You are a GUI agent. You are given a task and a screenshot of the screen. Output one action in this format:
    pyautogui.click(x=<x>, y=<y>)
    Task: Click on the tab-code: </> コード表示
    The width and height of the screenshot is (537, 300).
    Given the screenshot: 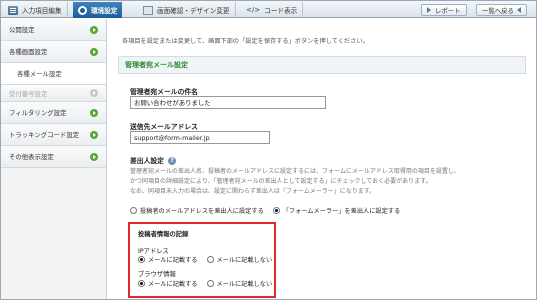 What is the action you would take?
    pyautogui.click(x=272, y=10)
    